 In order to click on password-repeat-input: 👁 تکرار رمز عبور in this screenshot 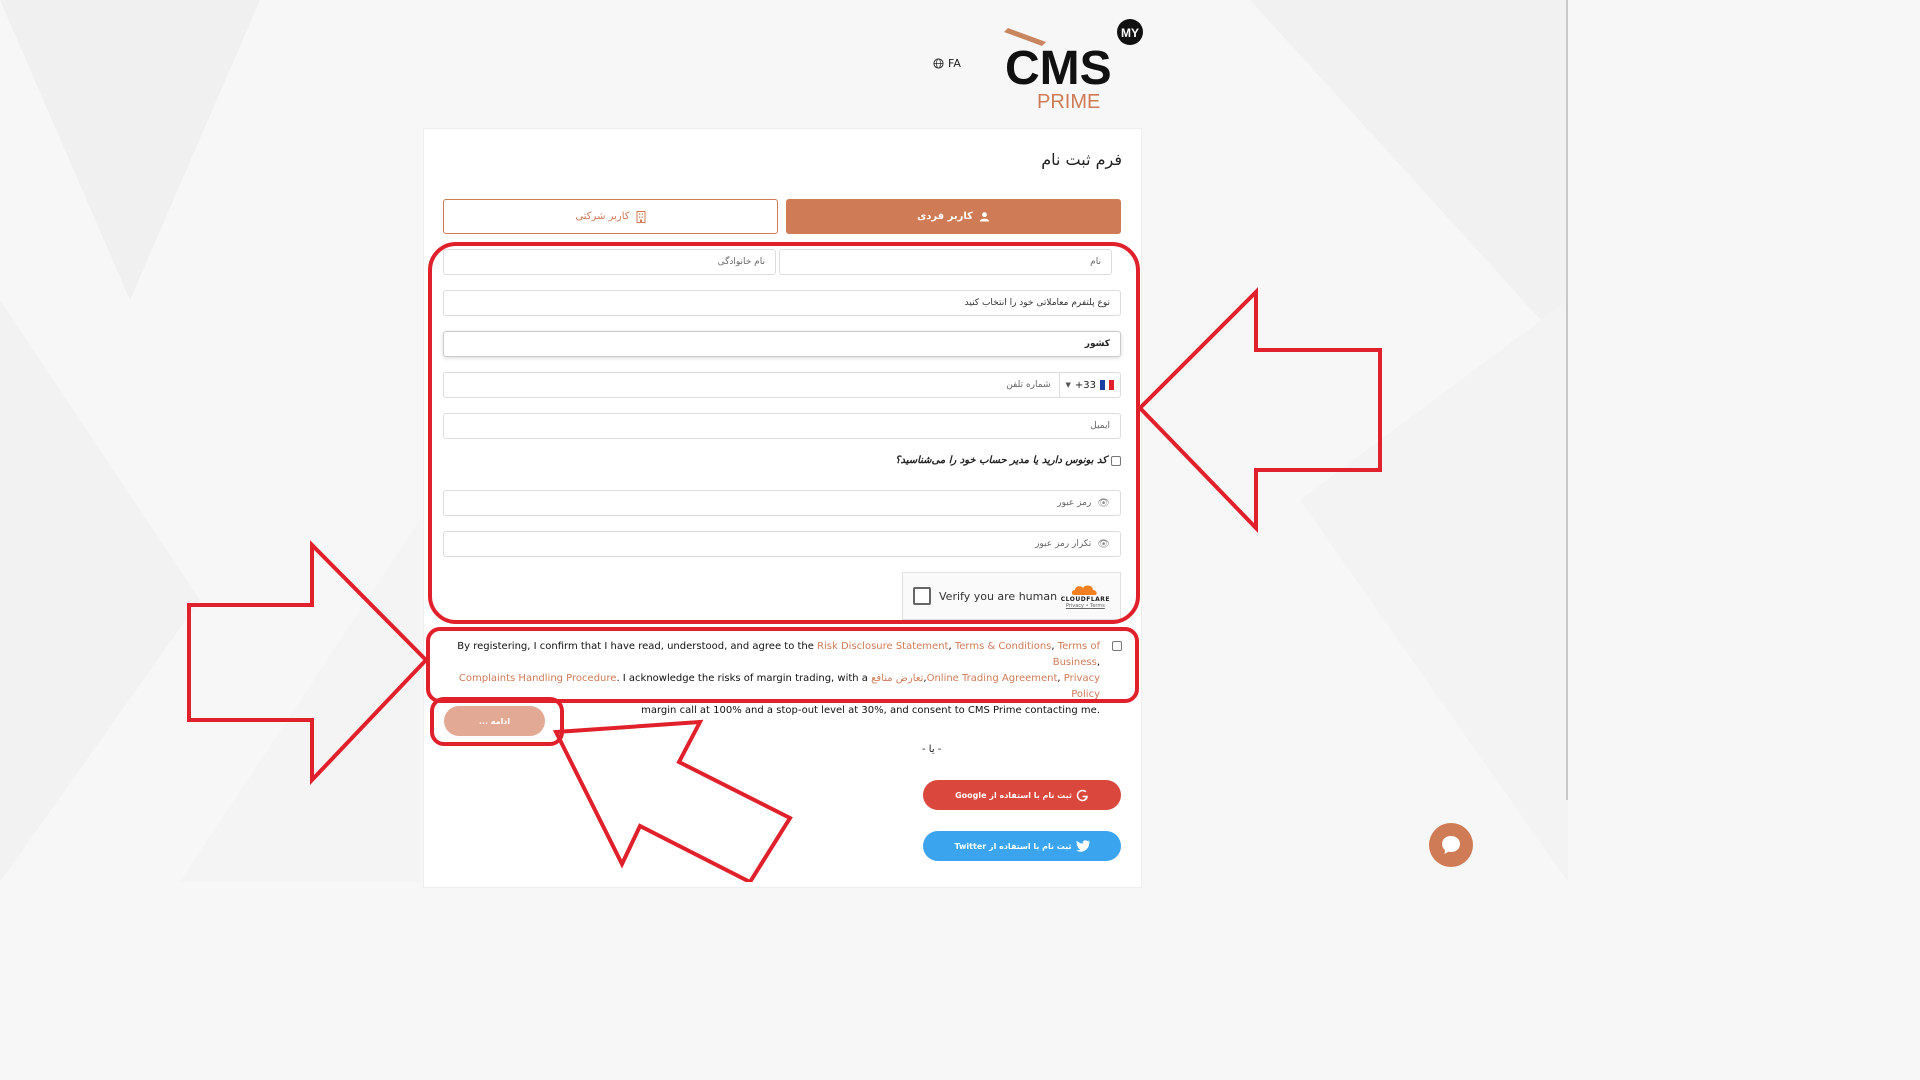, I will do `click(782, 544)`.